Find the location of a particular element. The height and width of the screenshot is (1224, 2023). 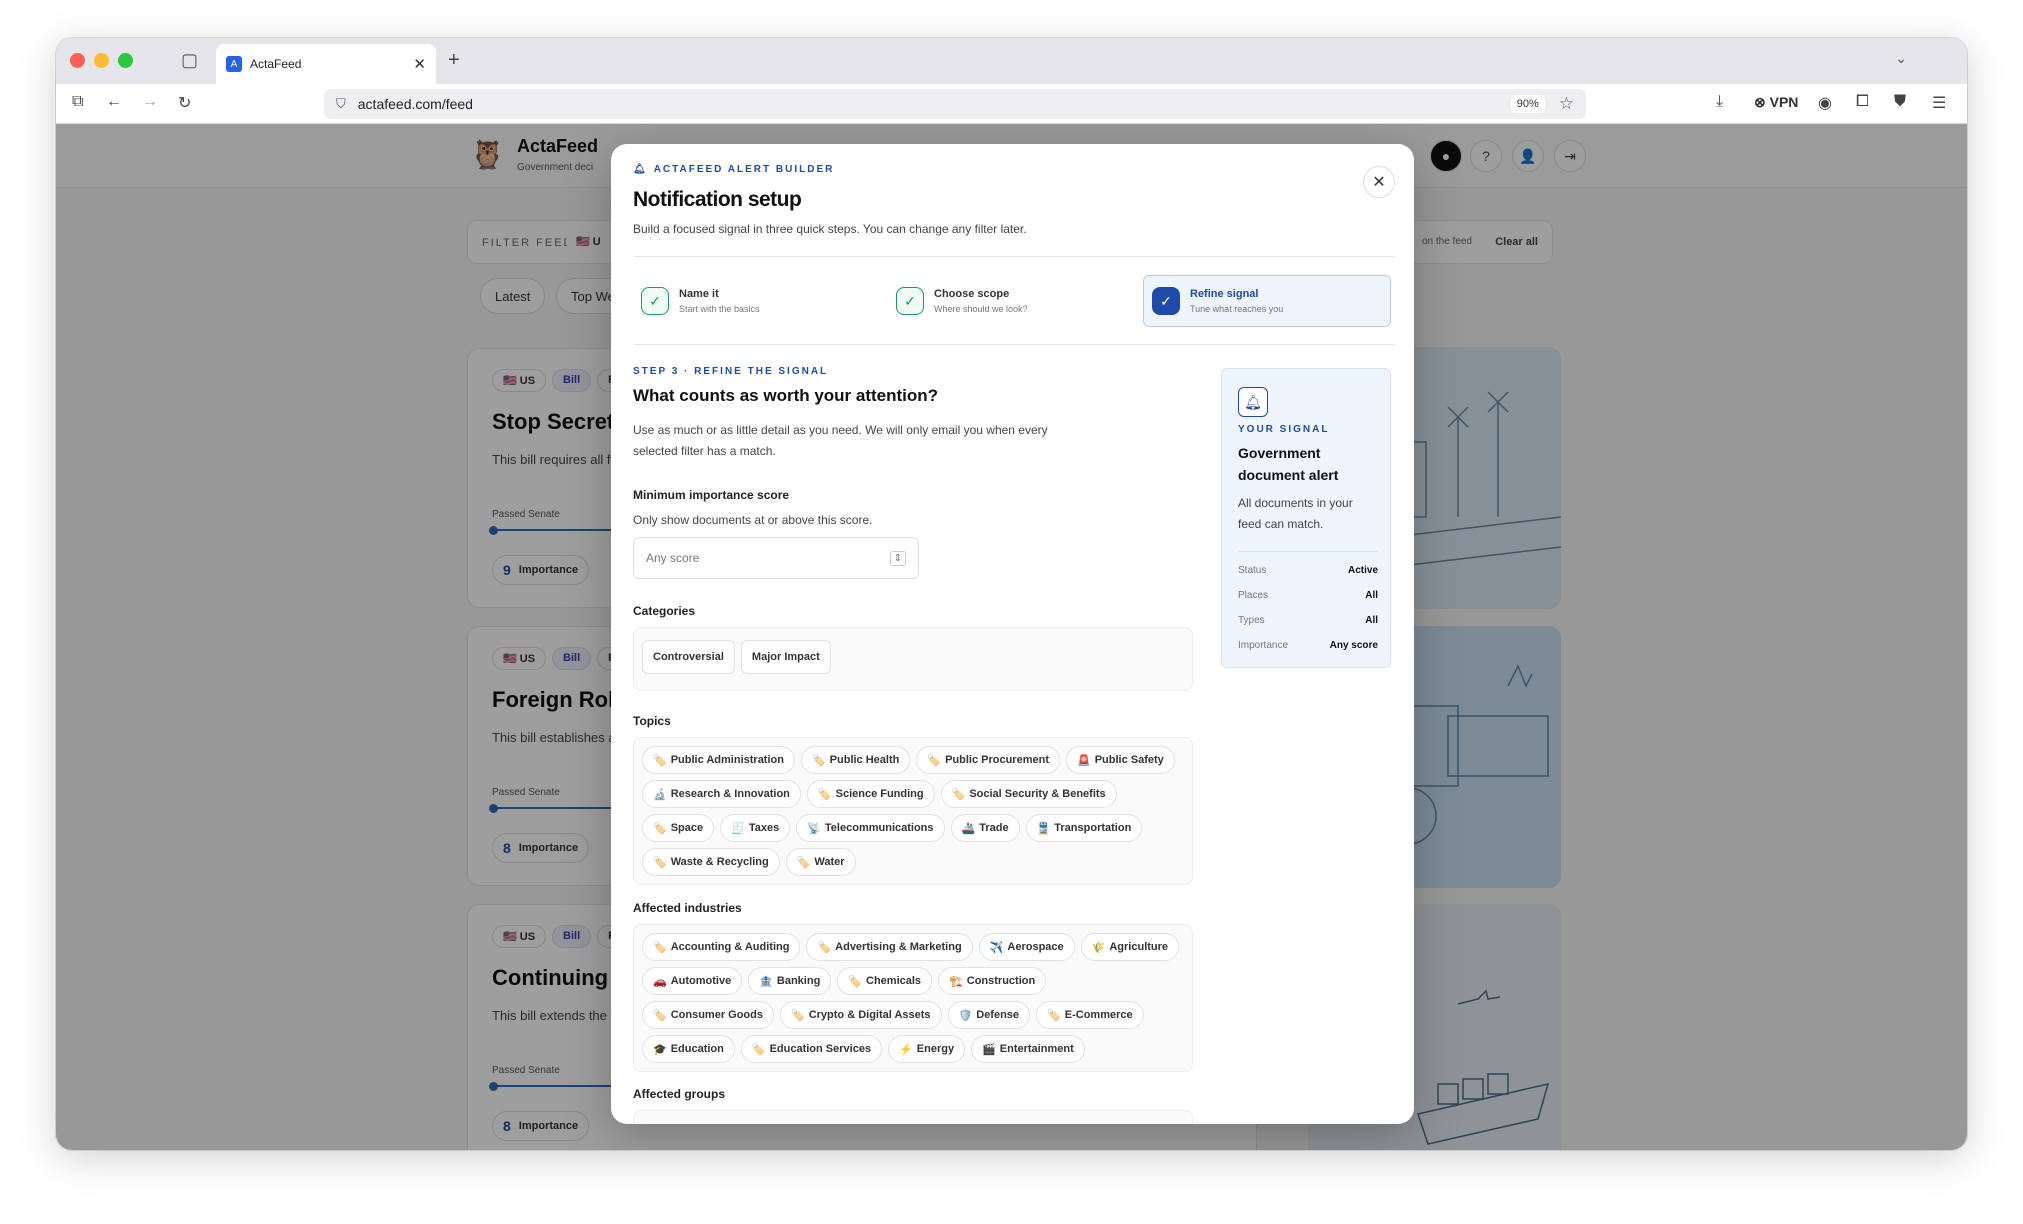

topic-chip: 🏷️ Waste & Recycling is located at coordinates (711, 862).